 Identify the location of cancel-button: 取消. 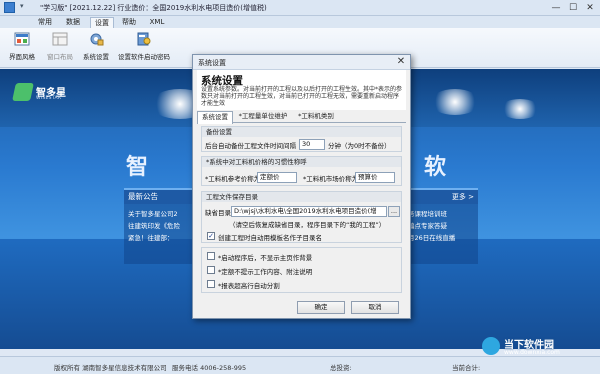
(375, 307).